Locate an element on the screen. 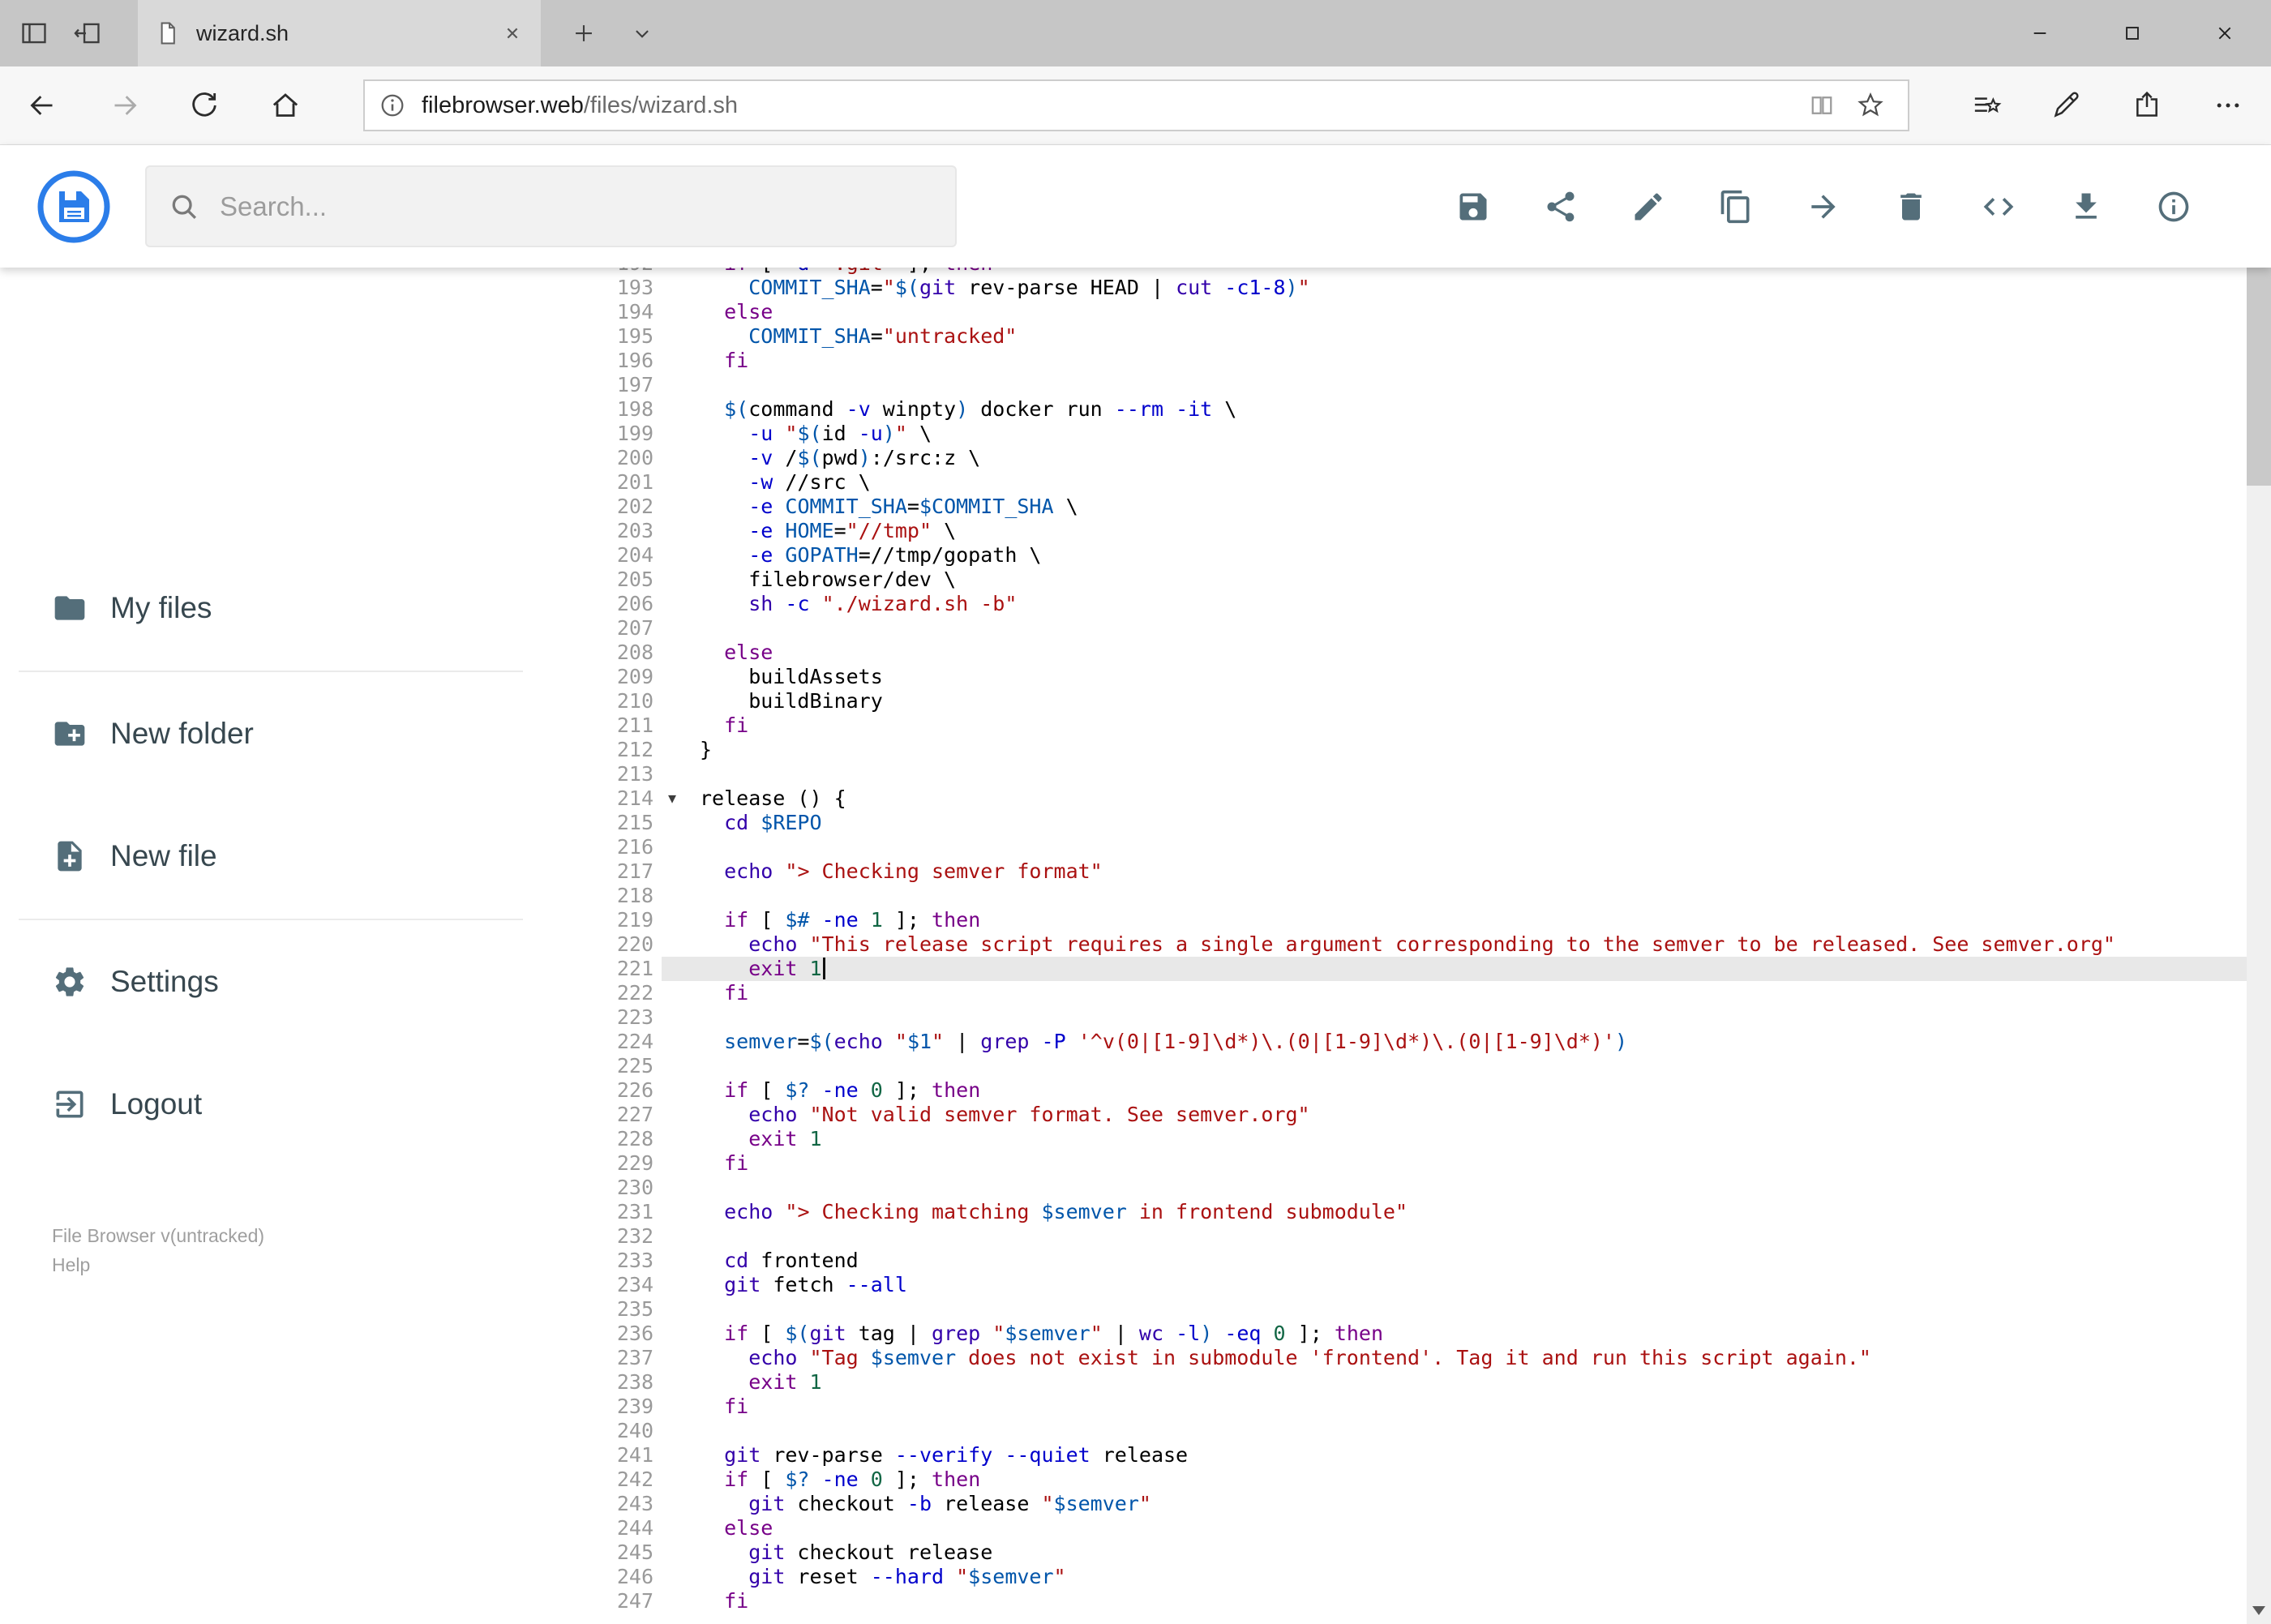 This screenshot has width=2271, height=1624. code-line: 218 is located at coordinates (1417, 896).